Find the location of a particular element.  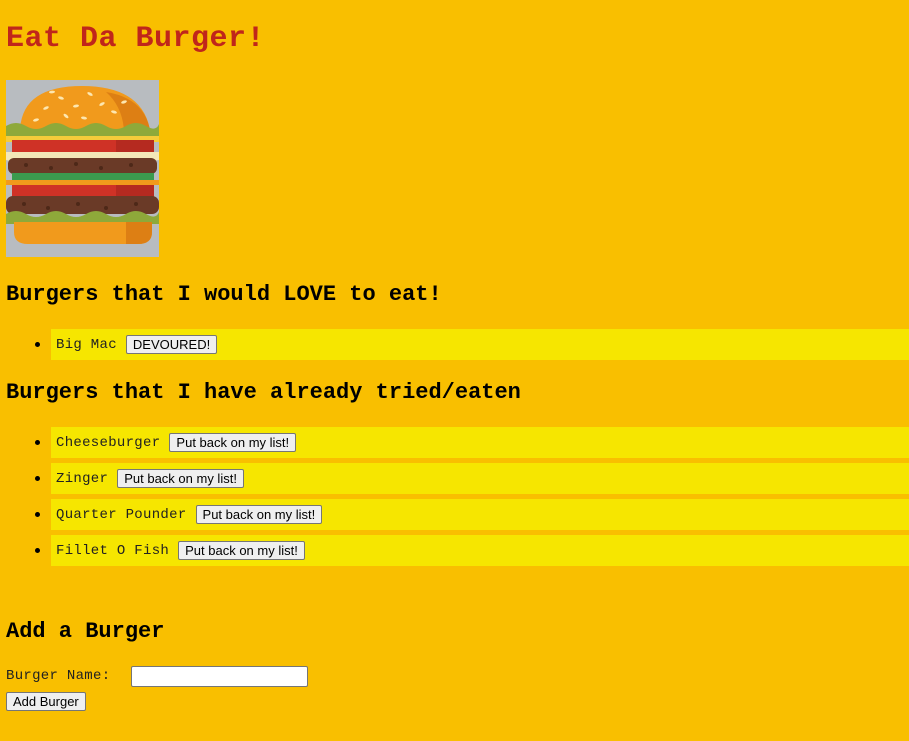

page-title: Eat Da Burger! is located at coordinates (136, 39).